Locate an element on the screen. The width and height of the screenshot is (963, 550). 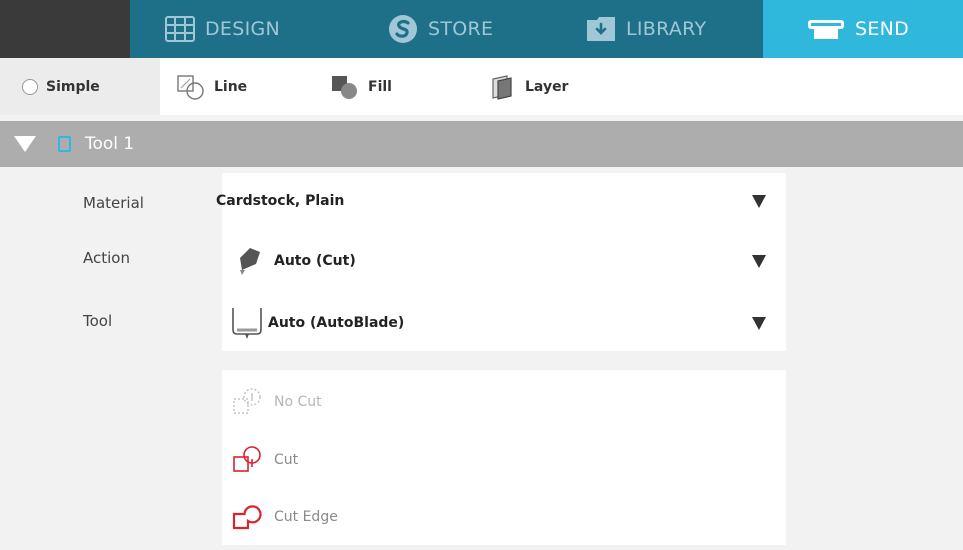
collapse-triangle-icon is located at coordinates (25, 144).